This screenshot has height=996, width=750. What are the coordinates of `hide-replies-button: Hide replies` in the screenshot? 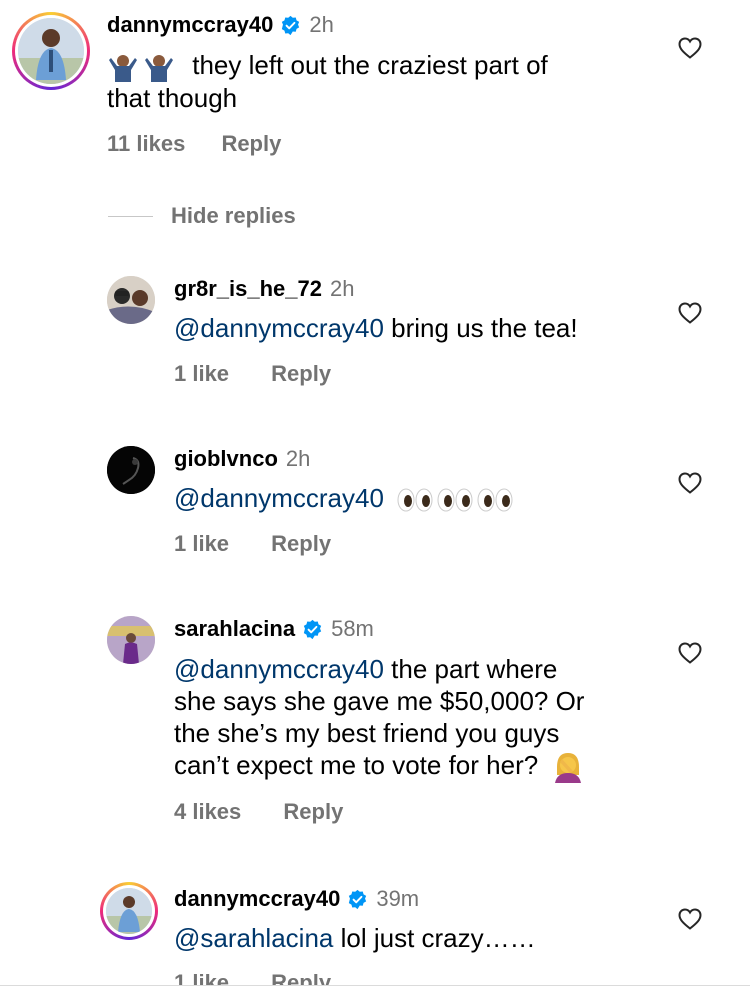 It's located at (233, 216).